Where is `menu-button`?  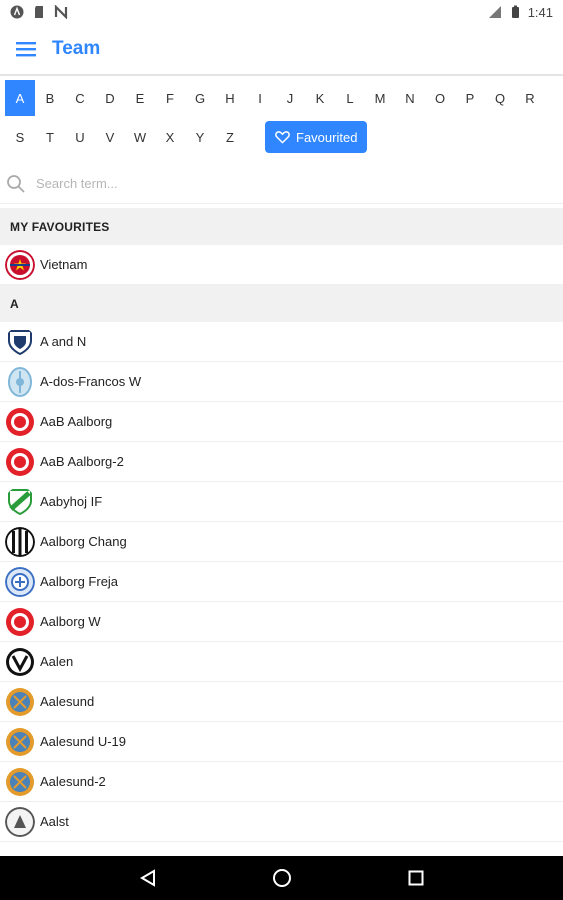
menu-button is located at coordinates (26, 49).